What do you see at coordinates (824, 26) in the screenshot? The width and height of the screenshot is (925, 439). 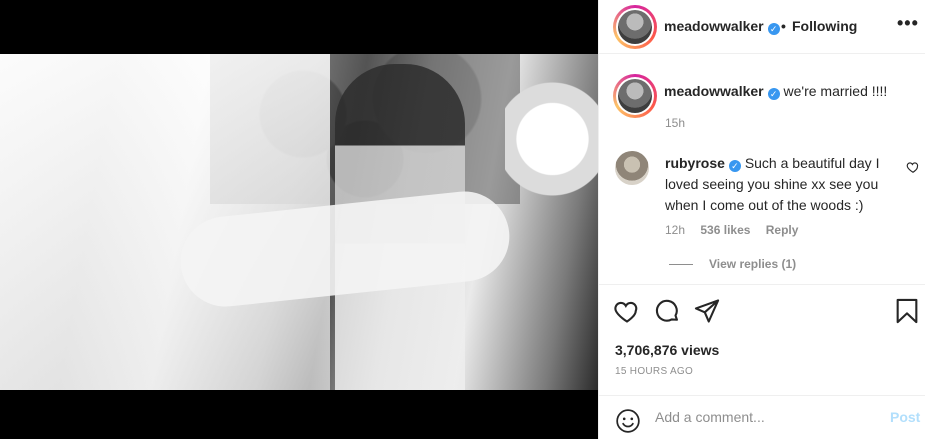 I see `following-button: Following` at bounding box center [824, 26].